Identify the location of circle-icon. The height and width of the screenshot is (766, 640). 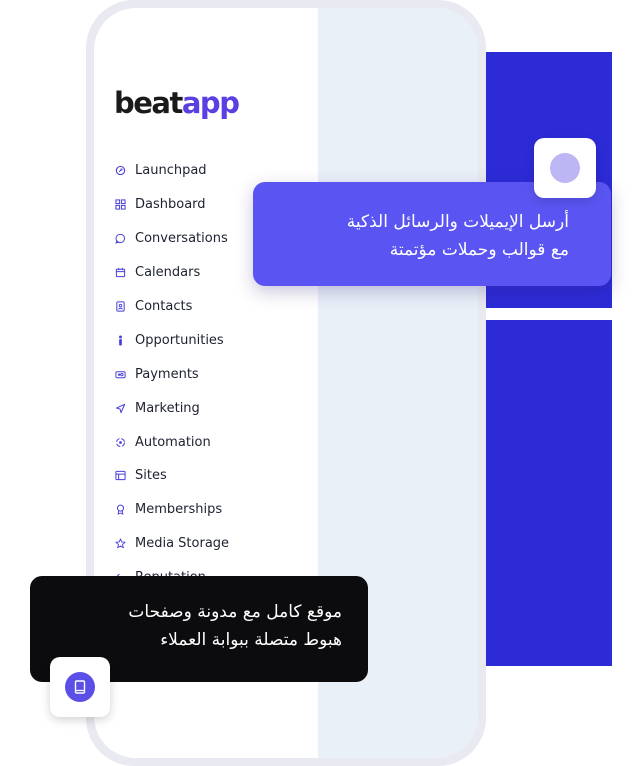
(565, 168).